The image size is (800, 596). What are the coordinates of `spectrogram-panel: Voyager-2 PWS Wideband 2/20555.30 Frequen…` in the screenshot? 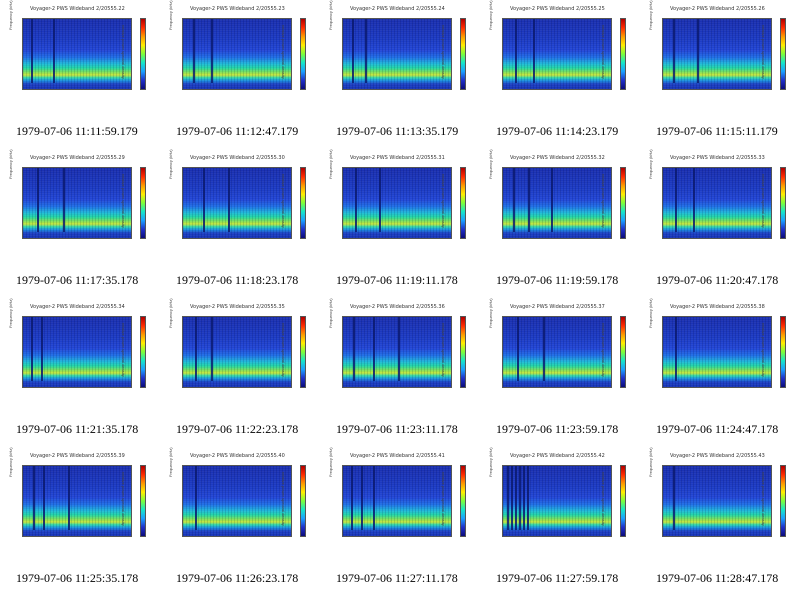 It's located at (240, 223).